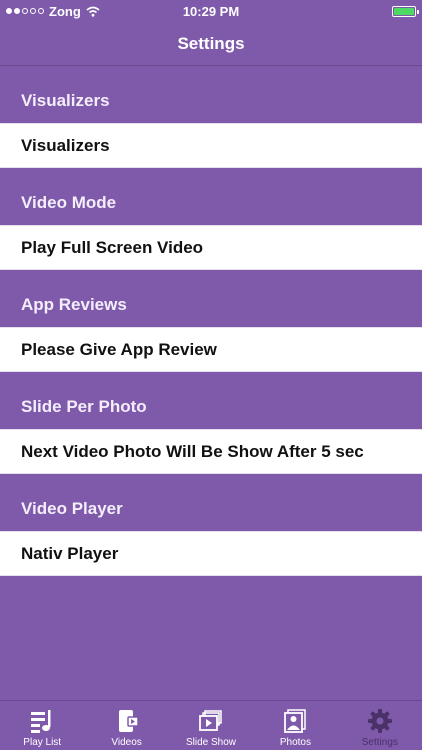 The image size is (422, 750). What do you see at coordinates (74, 304) in the screenshot?
I see `section-header-app-reviews: App Reviews` at bounding box center [74, 304].